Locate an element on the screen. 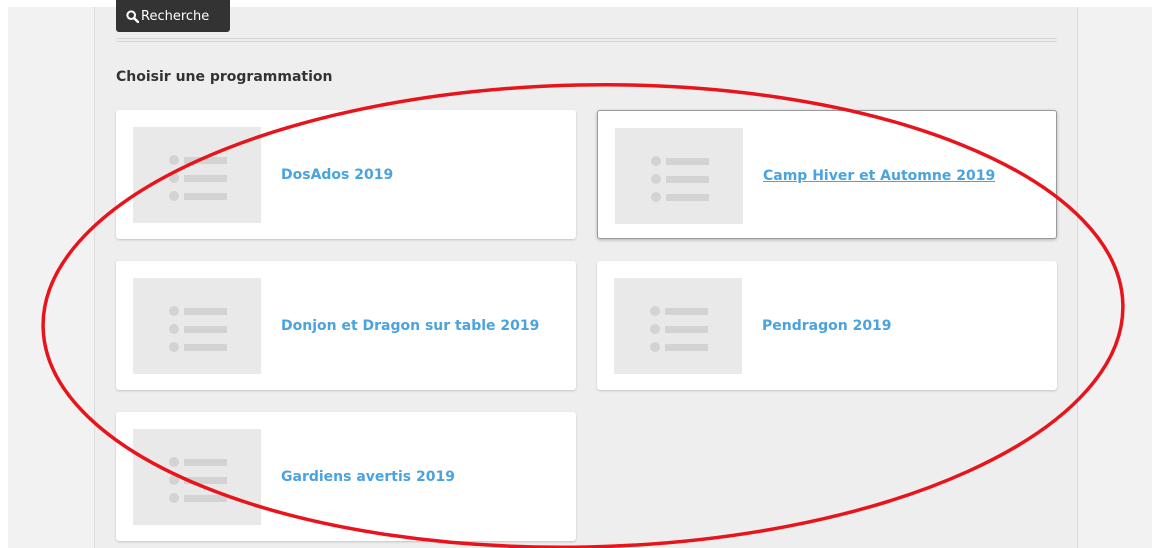  search-button-label: Recherche is located at coordinates (175, 16).